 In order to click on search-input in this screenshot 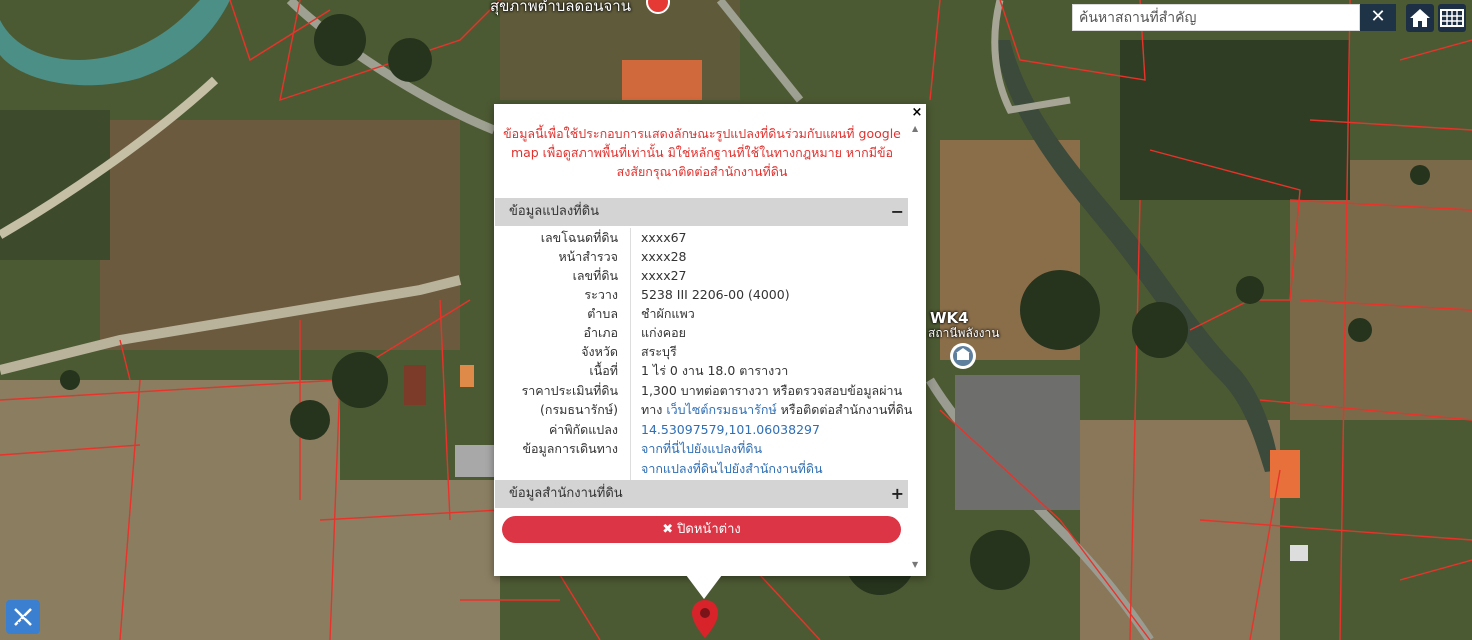, I will do `click(1216, 17)`.